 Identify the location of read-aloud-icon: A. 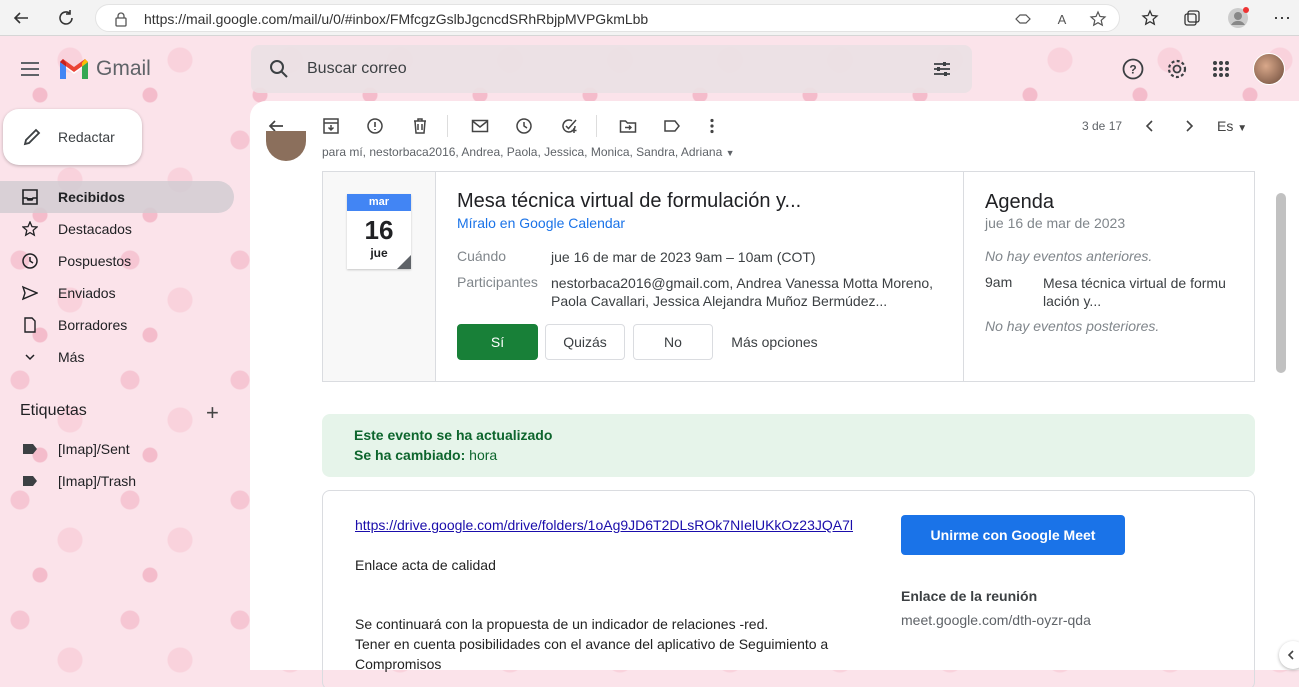
(1062, 19).